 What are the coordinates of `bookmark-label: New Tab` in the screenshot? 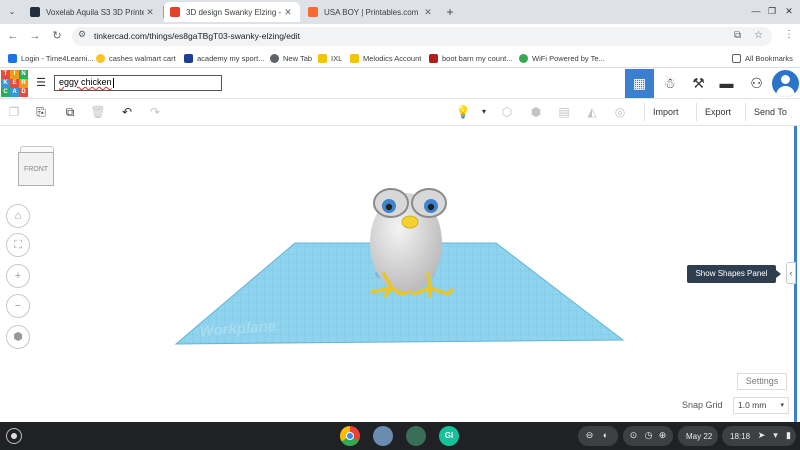 It's located at (298, 58).